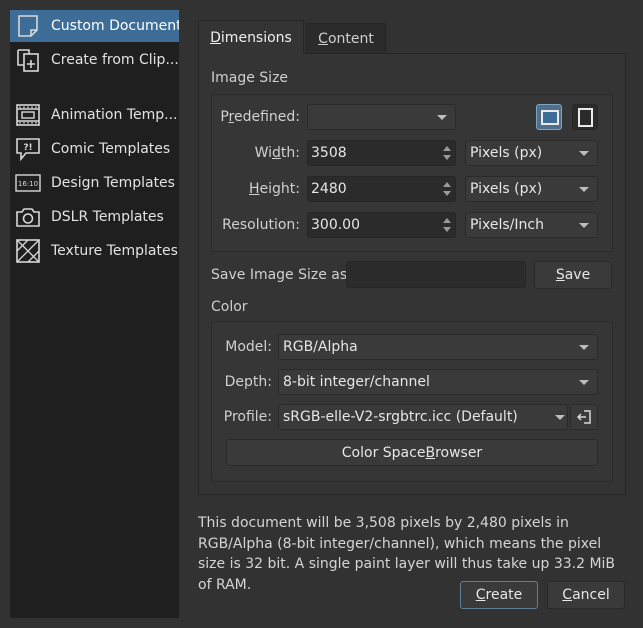 This screenshot has width=643, height=628. I want to click on resolution-label: Resolution:, so click(261, 225).